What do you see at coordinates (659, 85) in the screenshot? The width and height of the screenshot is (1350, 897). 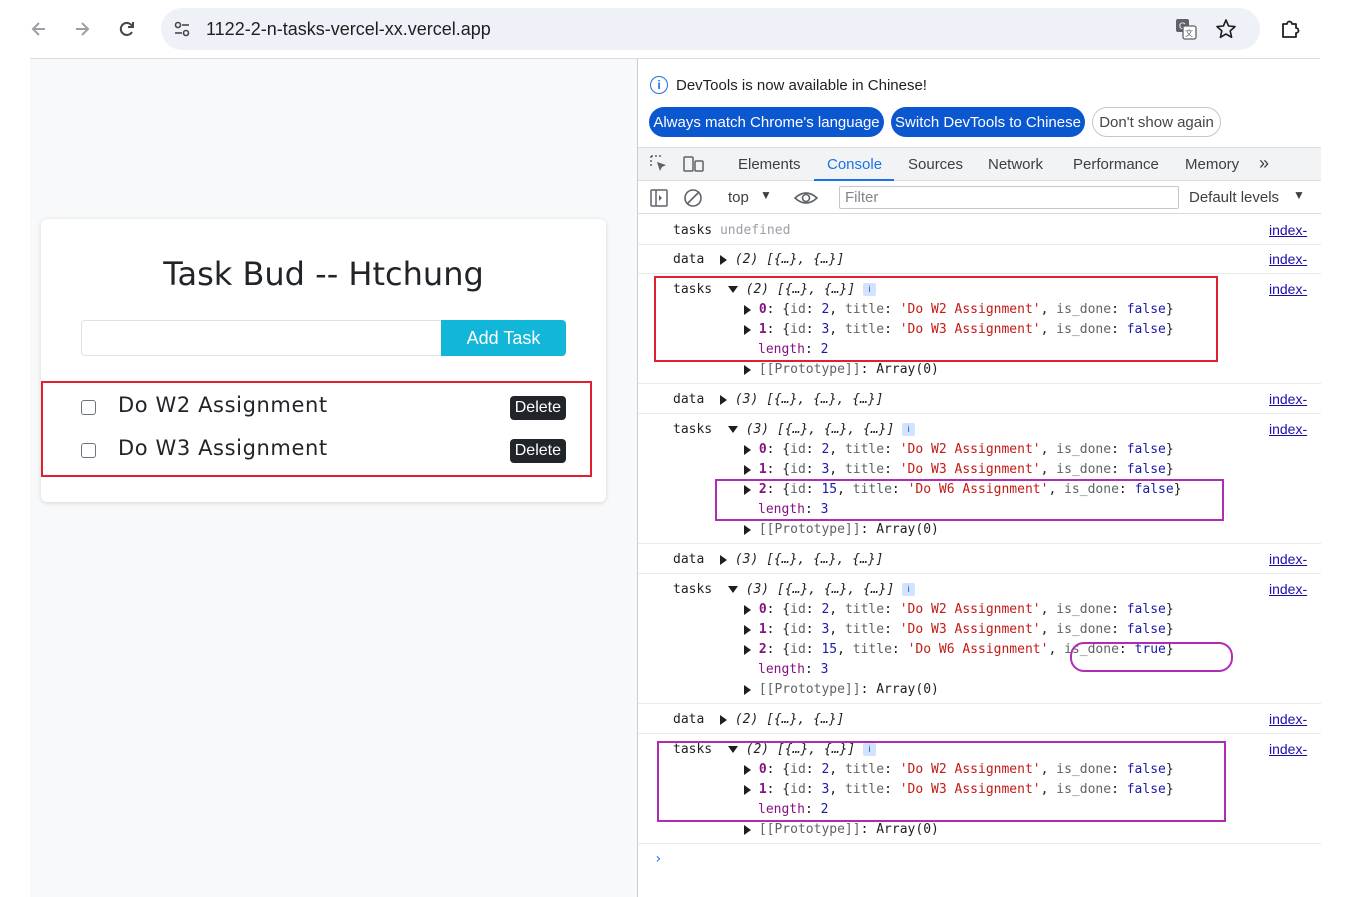 I see `info-icon: i` at bounding box center [659, 85].